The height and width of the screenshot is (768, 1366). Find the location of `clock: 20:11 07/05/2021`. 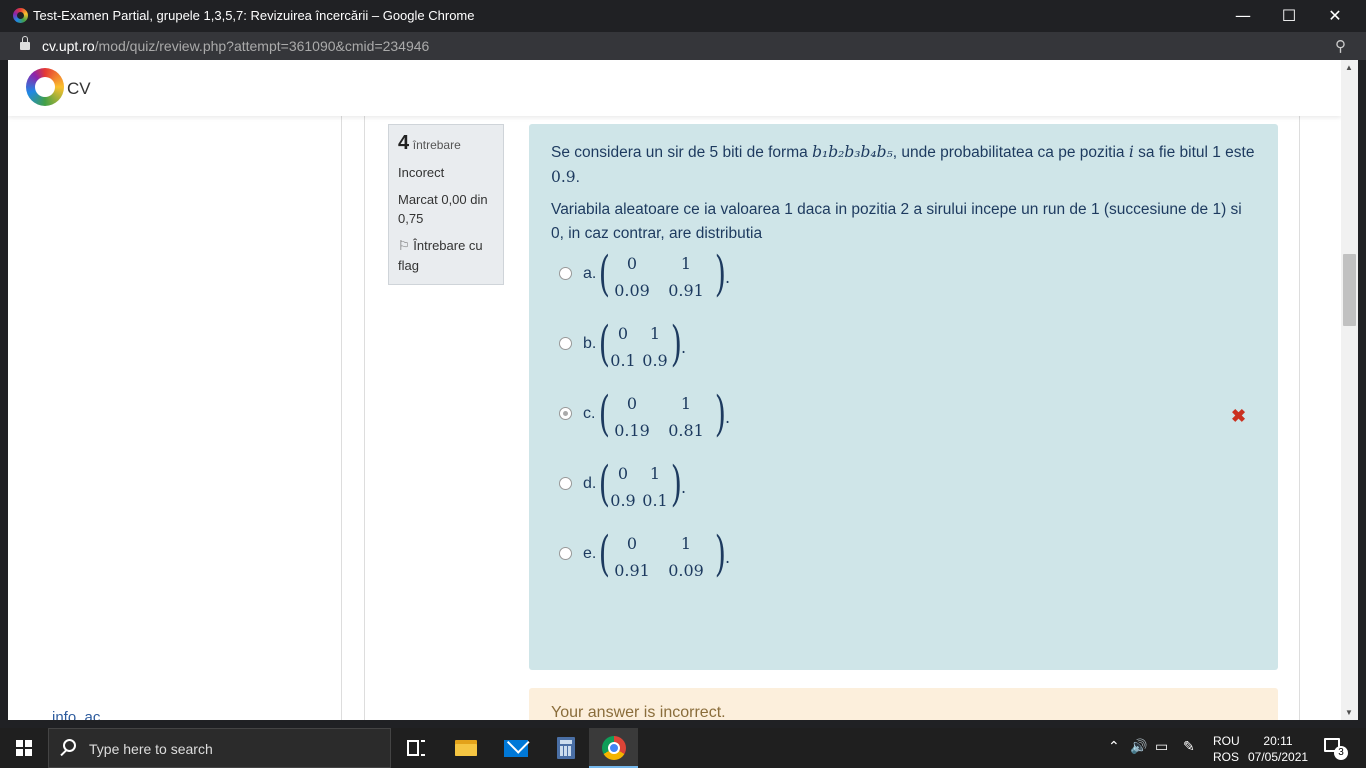

clock: 20:11 07/05/2021 is located at coordinates (1278, 749).